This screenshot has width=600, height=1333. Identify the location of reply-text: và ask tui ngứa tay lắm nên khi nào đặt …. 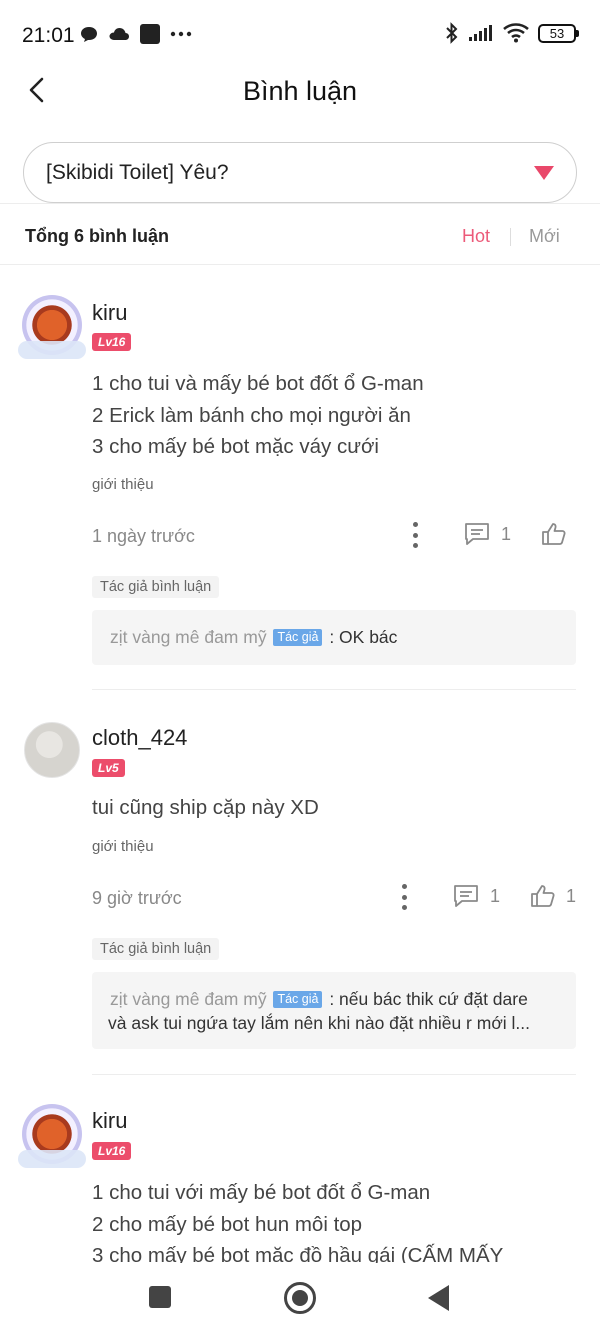
(319, 1023).